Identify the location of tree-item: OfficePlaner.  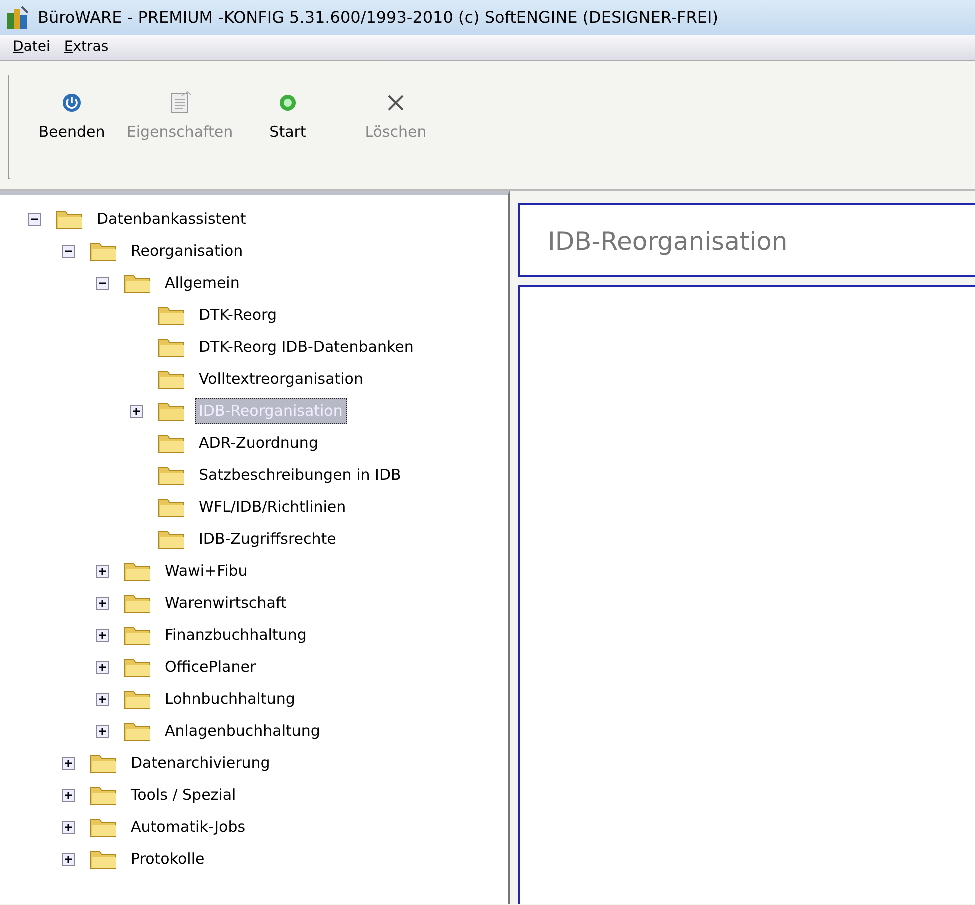
(210, 667).